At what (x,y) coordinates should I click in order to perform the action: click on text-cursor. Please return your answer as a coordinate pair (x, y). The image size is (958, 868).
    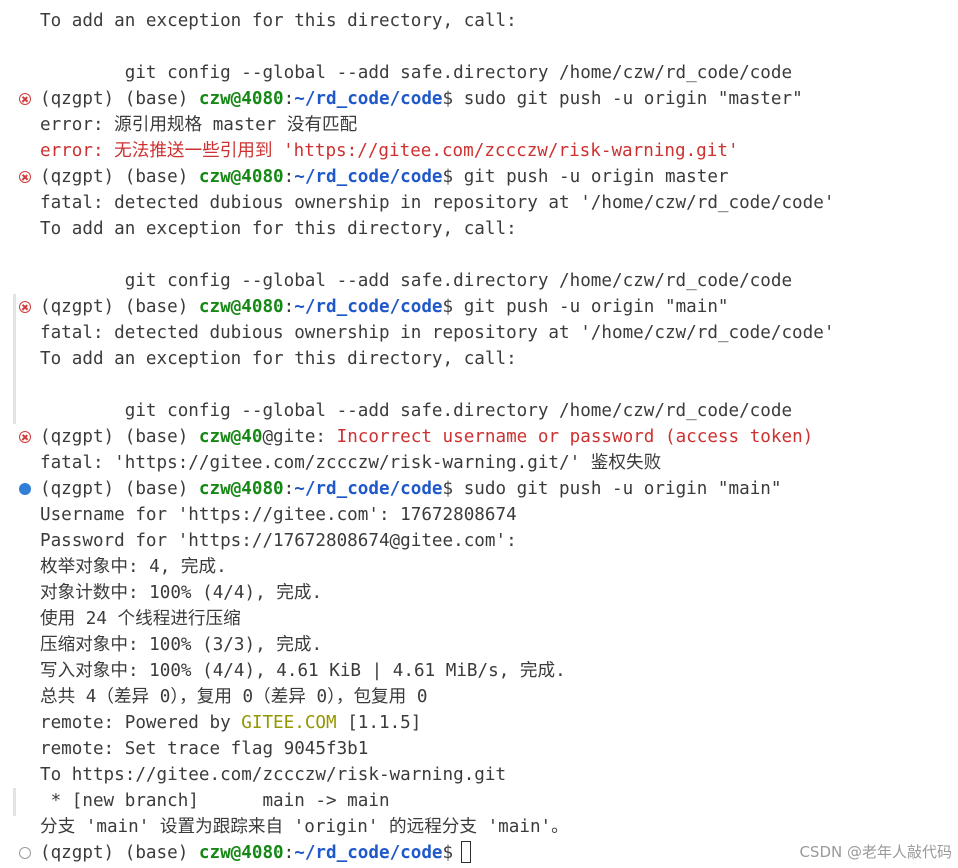
    Looking at the image, I should click on (466, 852).